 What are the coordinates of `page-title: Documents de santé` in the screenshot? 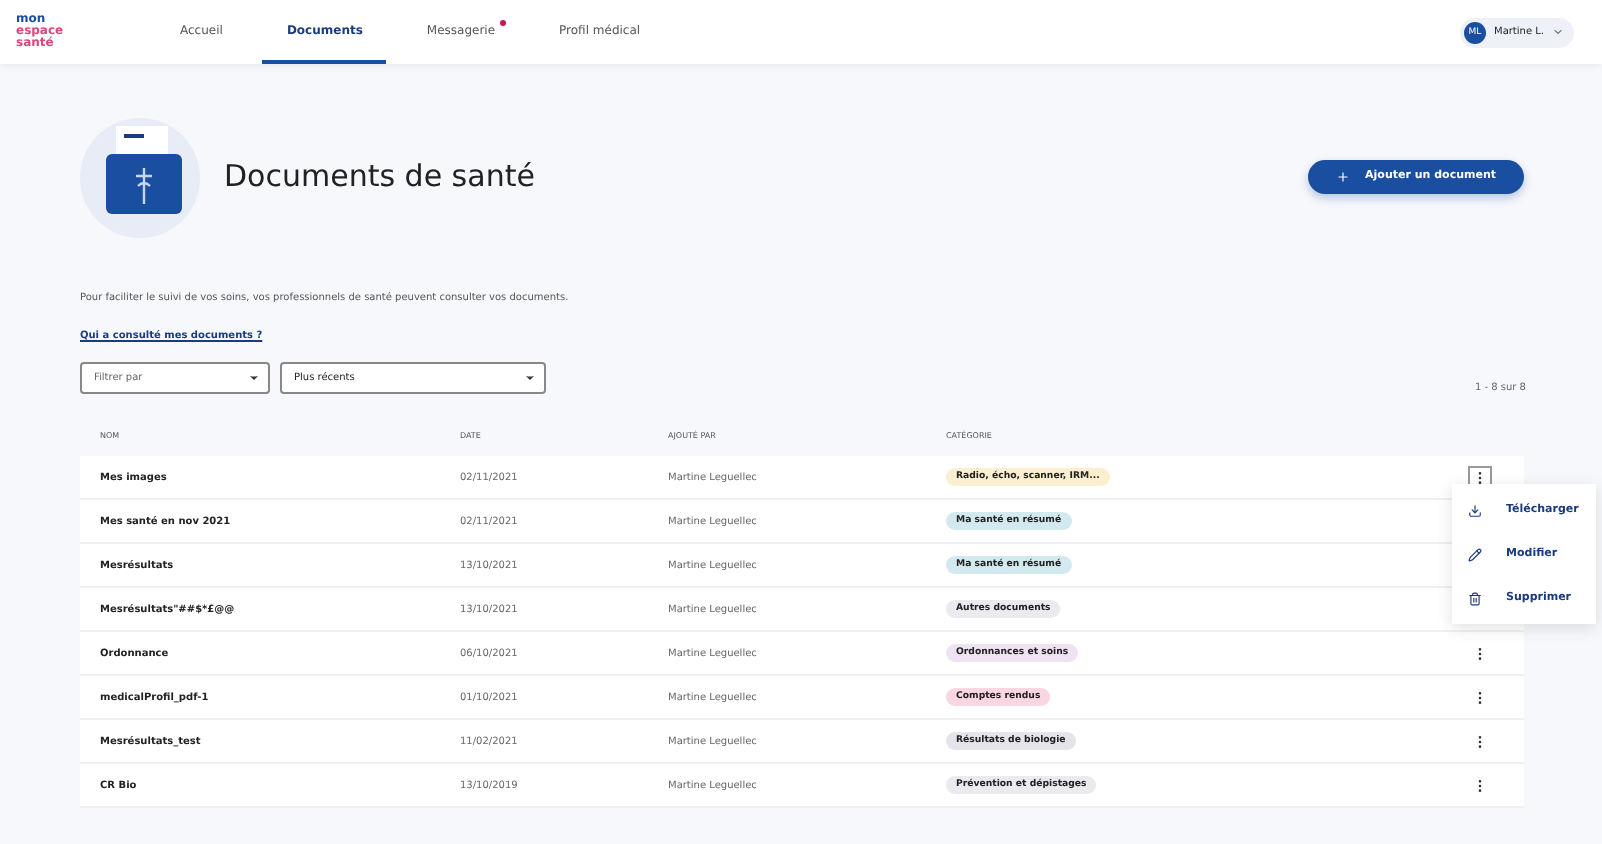 It's located at (379, 176).